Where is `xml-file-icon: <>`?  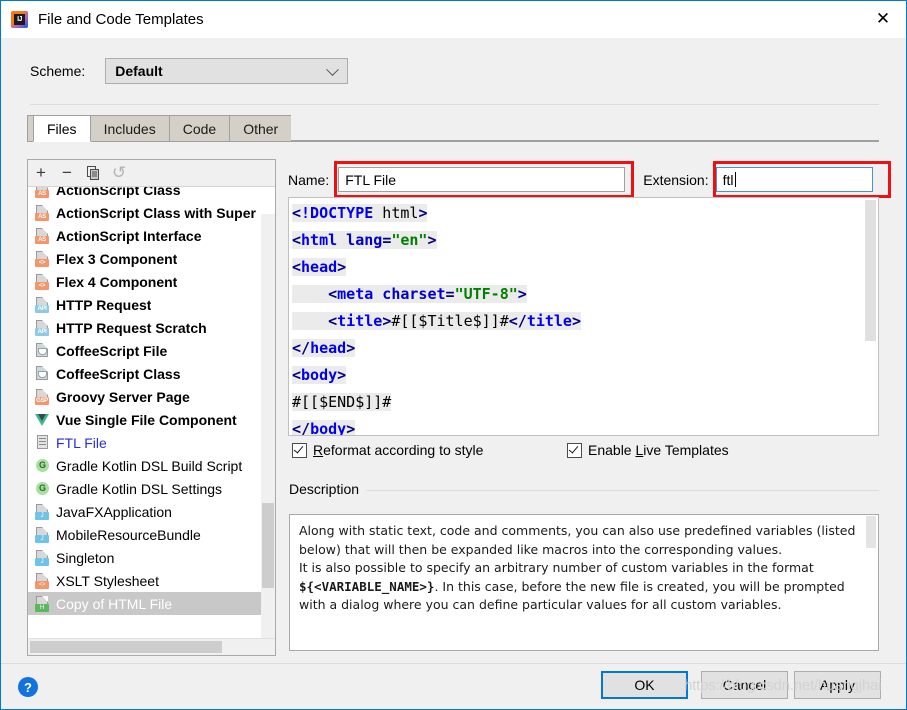 xml-file-icon: <> is located at coordinates (42, 258).